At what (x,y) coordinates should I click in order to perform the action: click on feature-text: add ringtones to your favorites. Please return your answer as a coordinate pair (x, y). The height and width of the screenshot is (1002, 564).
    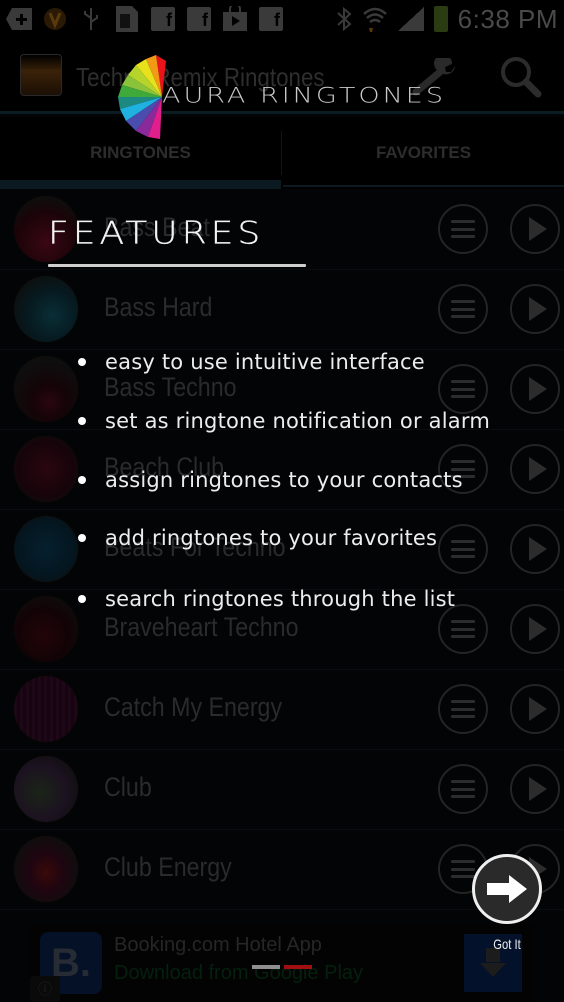
    Looking at the image, I should click on (271, 538).